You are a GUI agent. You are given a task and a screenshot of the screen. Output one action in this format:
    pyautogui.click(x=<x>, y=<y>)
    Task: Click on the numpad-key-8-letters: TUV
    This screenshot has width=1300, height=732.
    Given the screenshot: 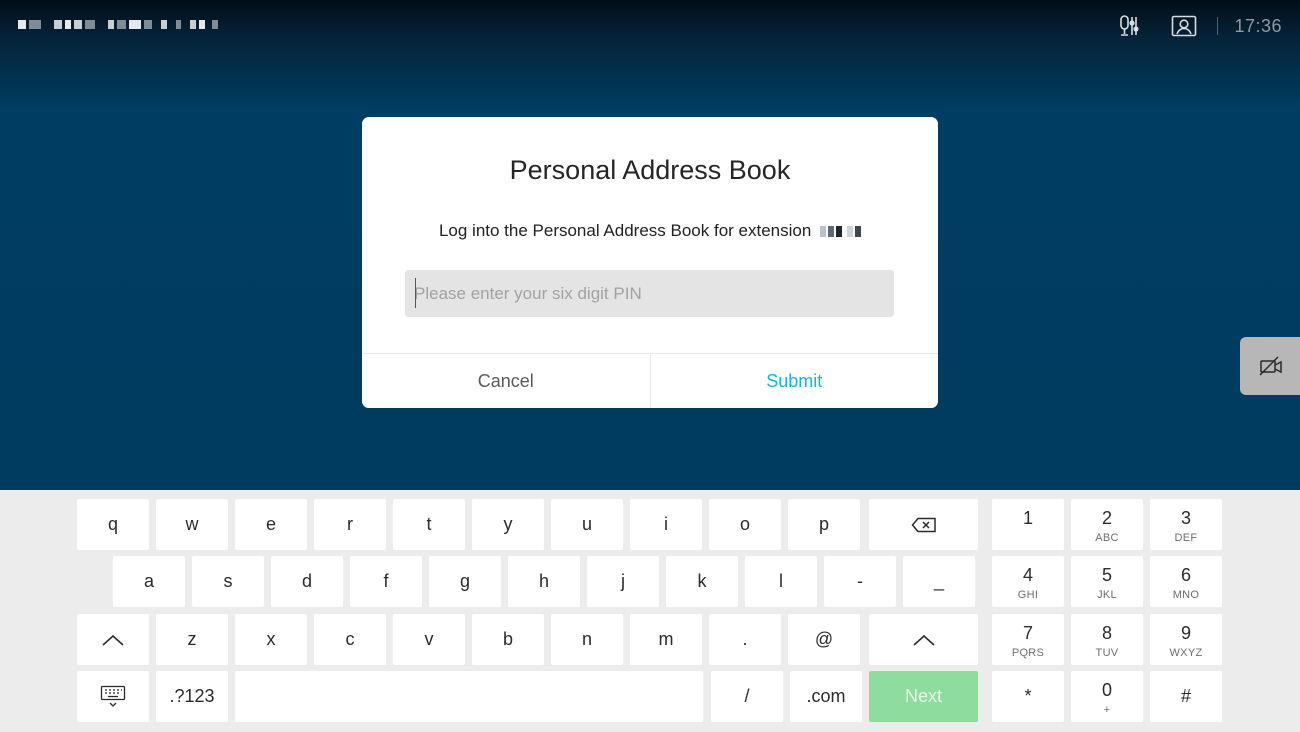 What is the action you would take?
    pyautogui.click(x=1107, y=653)
    